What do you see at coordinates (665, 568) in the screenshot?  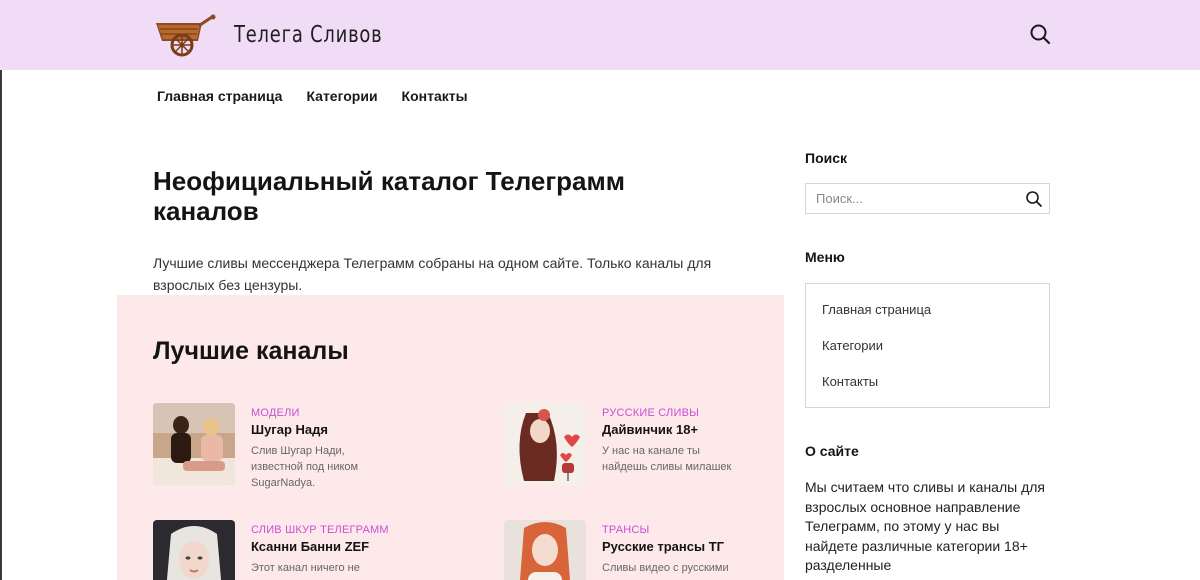 I see `channel-description: Сливы видео с русскими` at bounding box center [665, 568].